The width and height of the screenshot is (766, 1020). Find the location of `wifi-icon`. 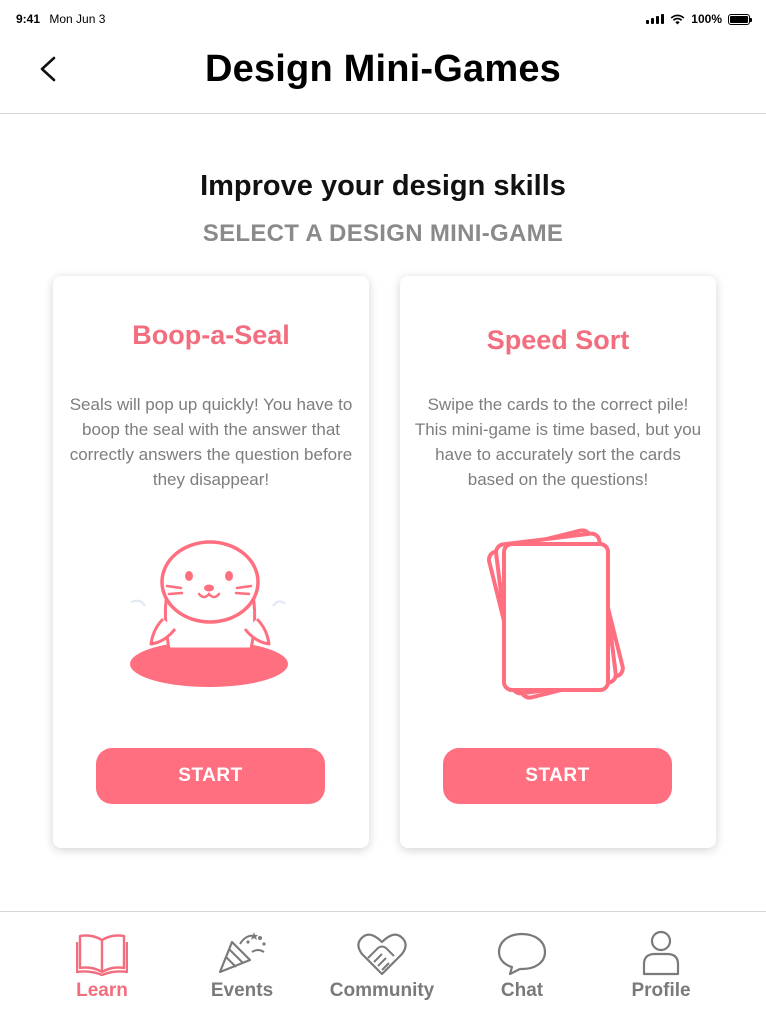

wifi-icon is located at coordinates (677, 19).